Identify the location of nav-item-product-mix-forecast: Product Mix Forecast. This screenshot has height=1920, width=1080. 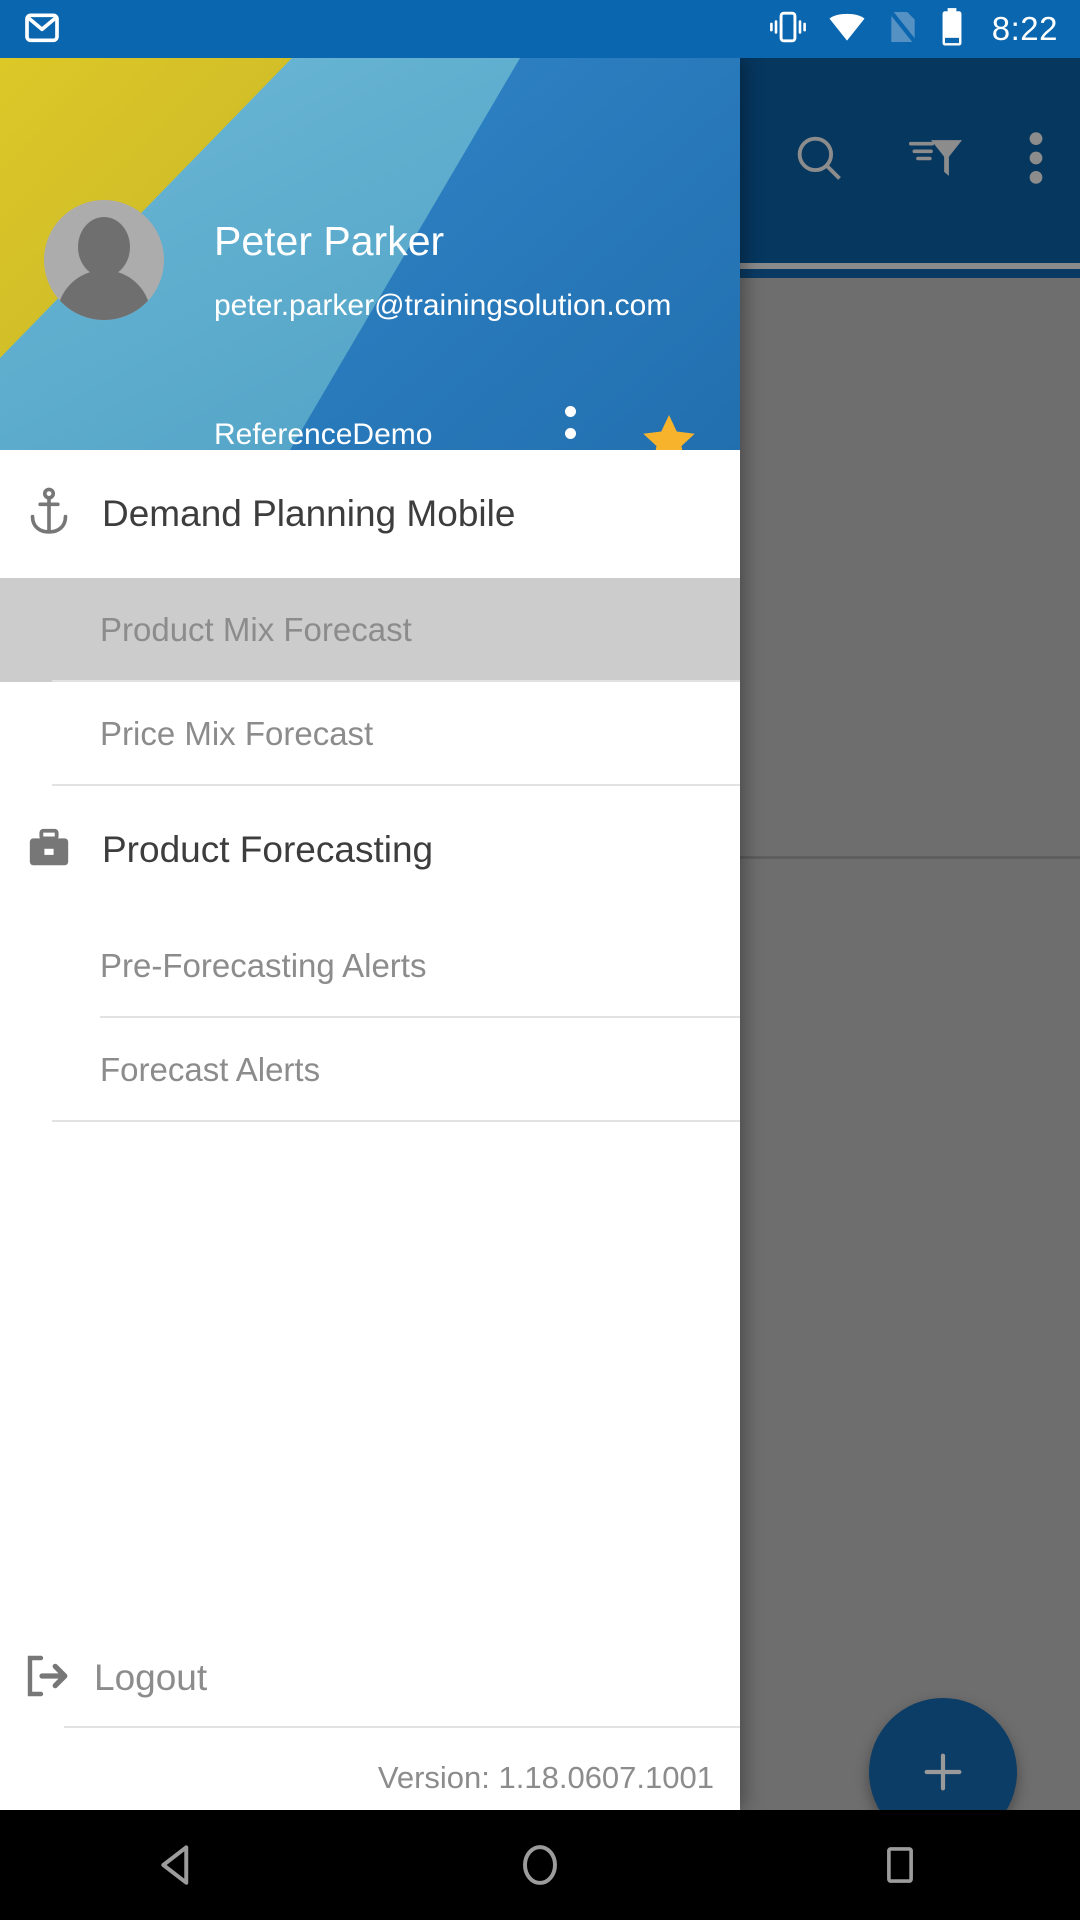
(370, 630).